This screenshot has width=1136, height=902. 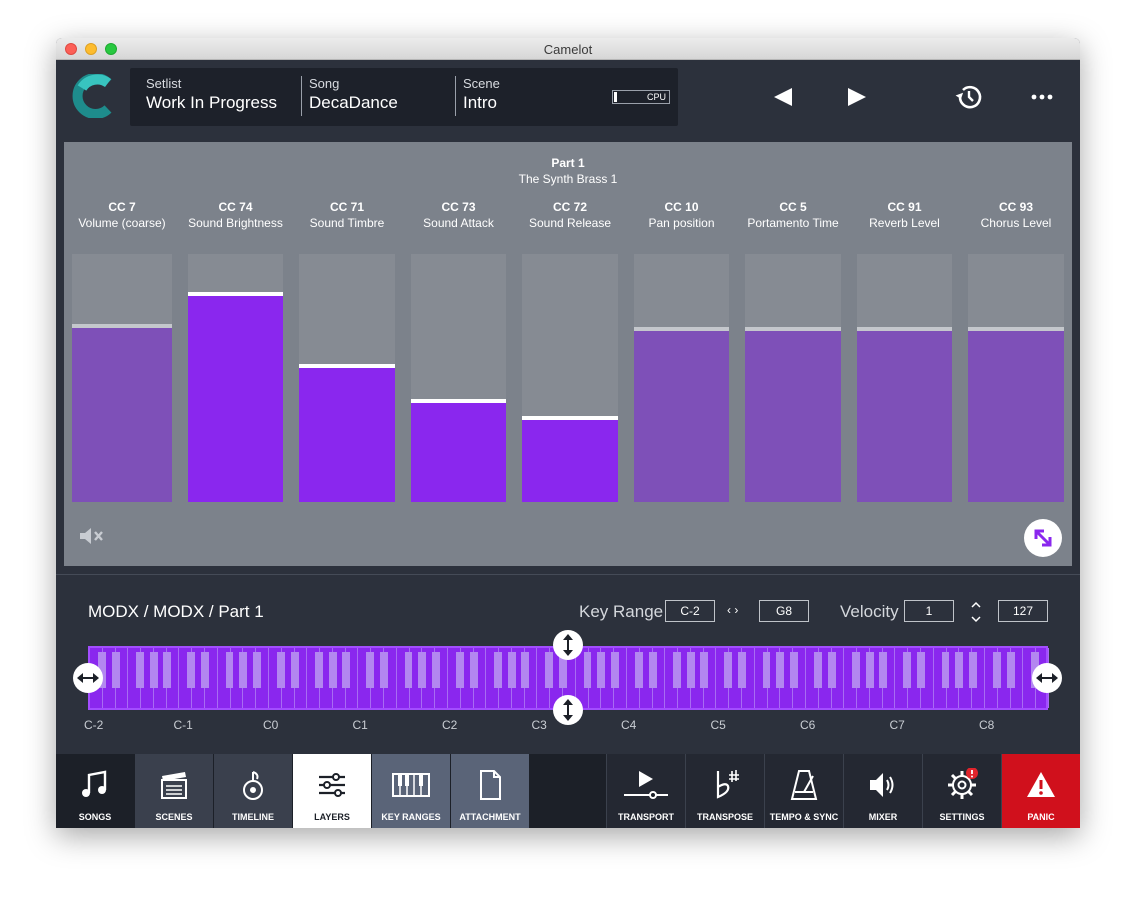 I want to click on previous-scene-icon, so click(x=783, y=97).